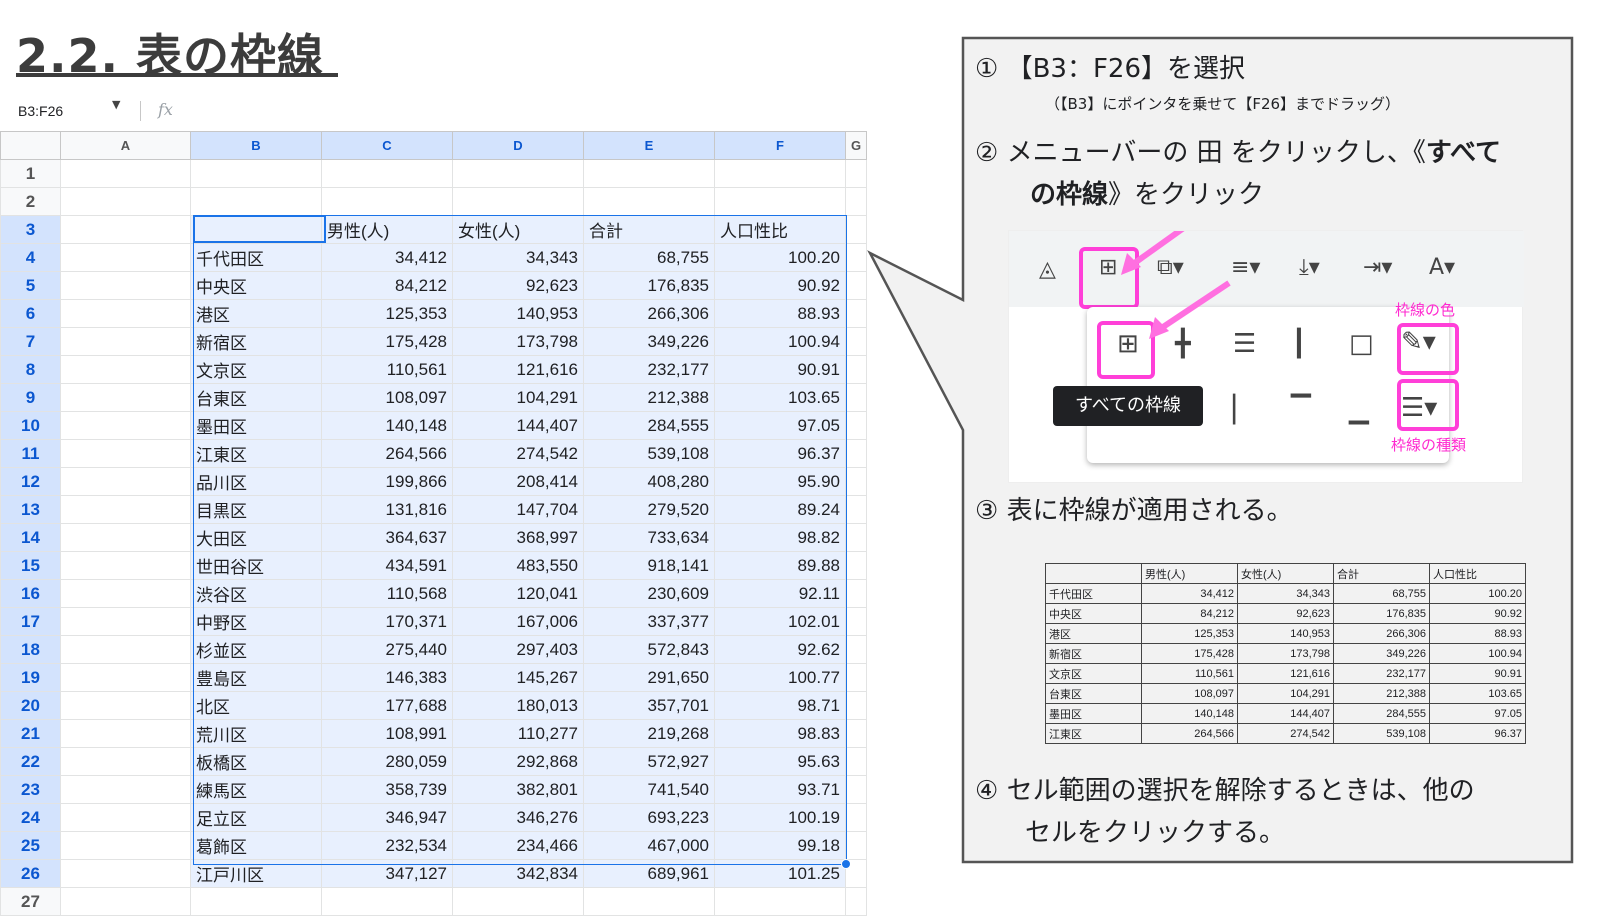 This screenshot has height=916, width=1600. What do you see at coordinates (518, 845) in the screenshot?
I see `cell: 234,466` at bounding box center [518, 845].